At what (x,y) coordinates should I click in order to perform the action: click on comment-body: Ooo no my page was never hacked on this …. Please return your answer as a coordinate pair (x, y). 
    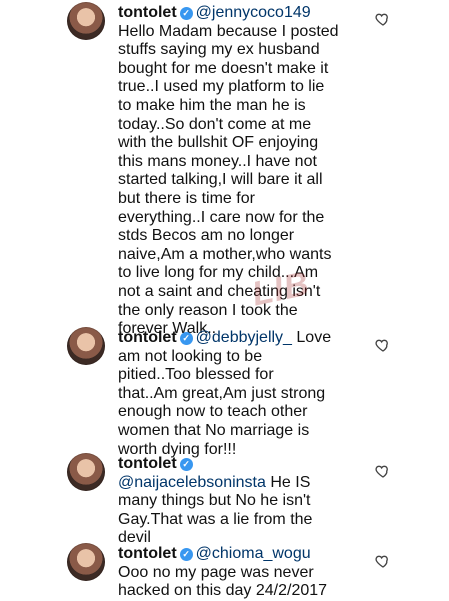
    Looking at the image, I should click on (223, 581).